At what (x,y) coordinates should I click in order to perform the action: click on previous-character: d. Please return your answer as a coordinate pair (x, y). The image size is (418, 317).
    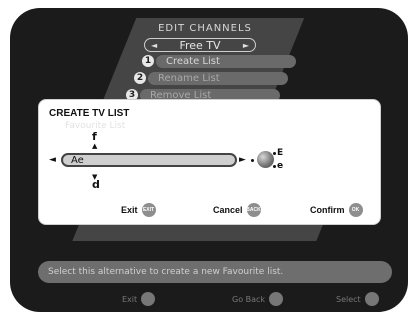
    Looking at the image, I should click on (96, 184).